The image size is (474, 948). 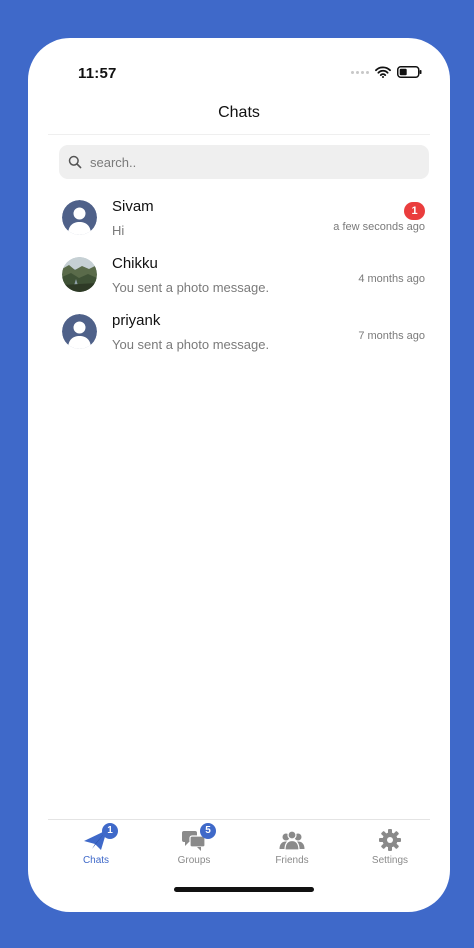 What do you see at coordinates (383, 72) in the screenshot?
I see `wifi-icon` at bounding box center [383, 72].